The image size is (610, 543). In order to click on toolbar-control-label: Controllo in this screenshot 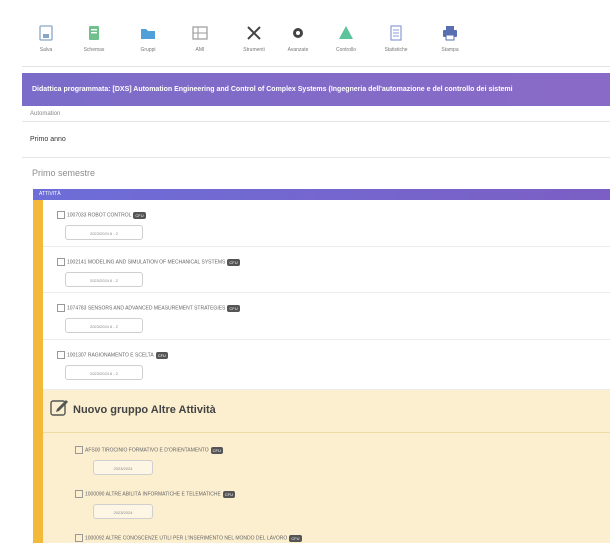, I will do `click(345, 50)`.